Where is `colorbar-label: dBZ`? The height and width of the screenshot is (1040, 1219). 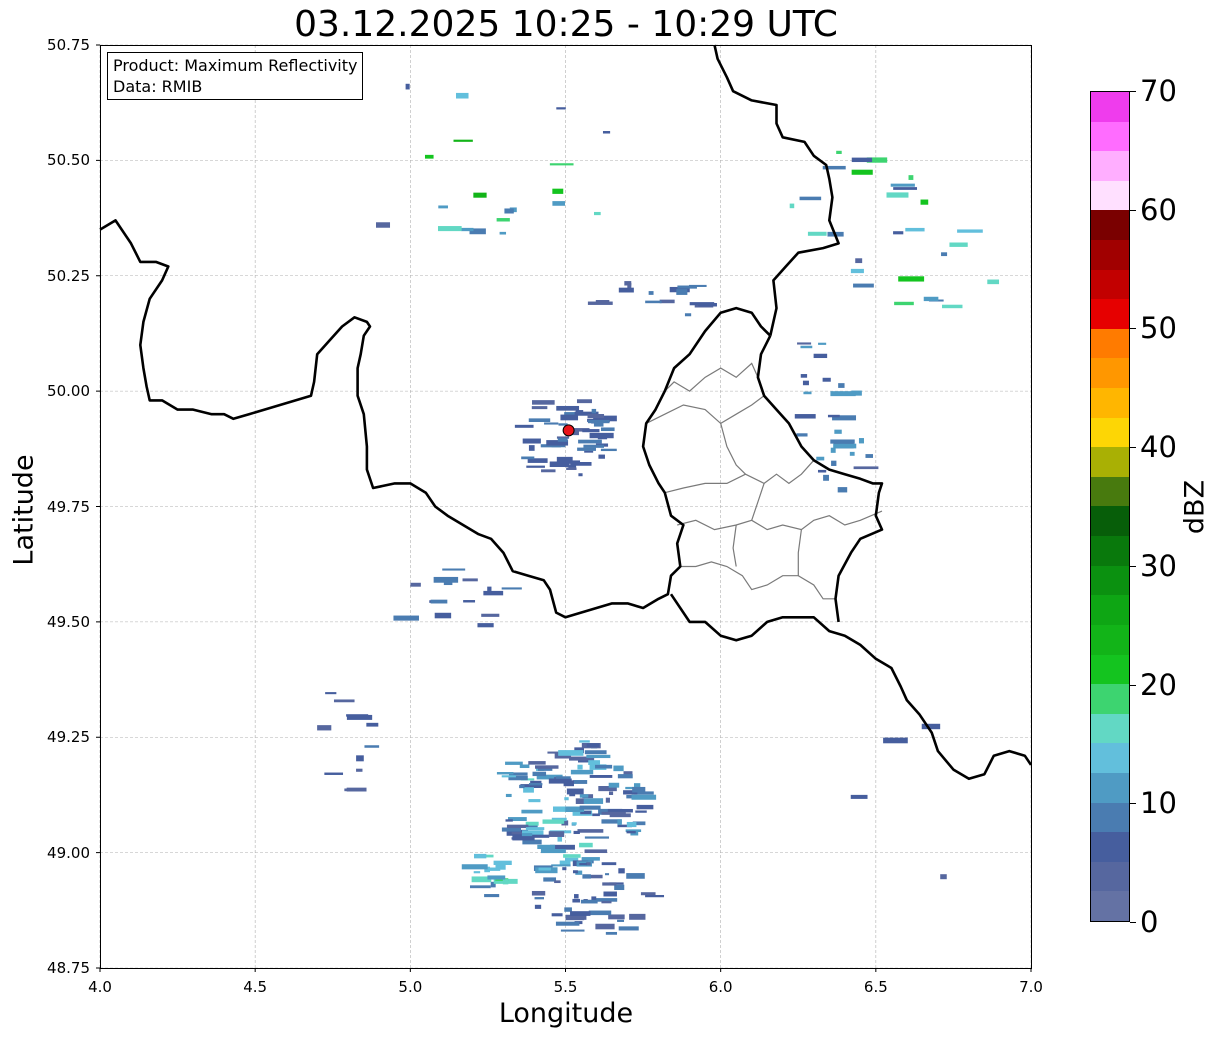
colorbar-label: dBZ is located at coordinates (1195, 507).